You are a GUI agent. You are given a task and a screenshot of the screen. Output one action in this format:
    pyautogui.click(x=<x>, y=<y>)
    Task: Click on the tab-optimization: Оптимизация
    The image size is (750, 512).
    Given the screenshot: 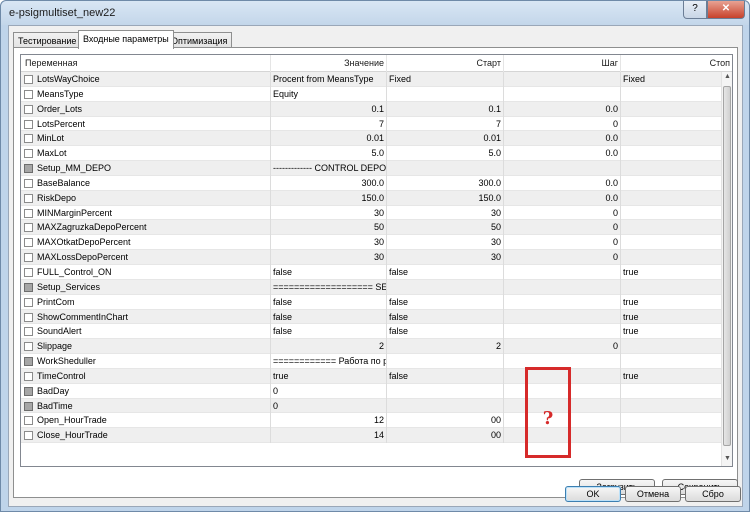 What is the action you would take?
    pyautogui.click(x=199, y=40)
    